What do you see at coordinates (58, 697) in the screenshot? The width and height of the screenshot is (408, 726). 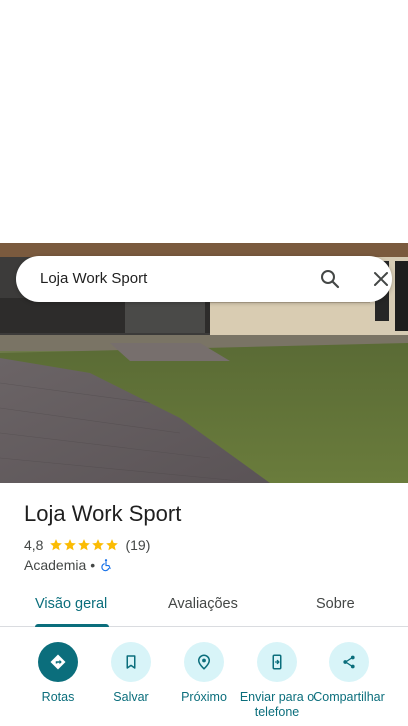 I see `directions-label: Rotas` at bounding box center [58, 697].